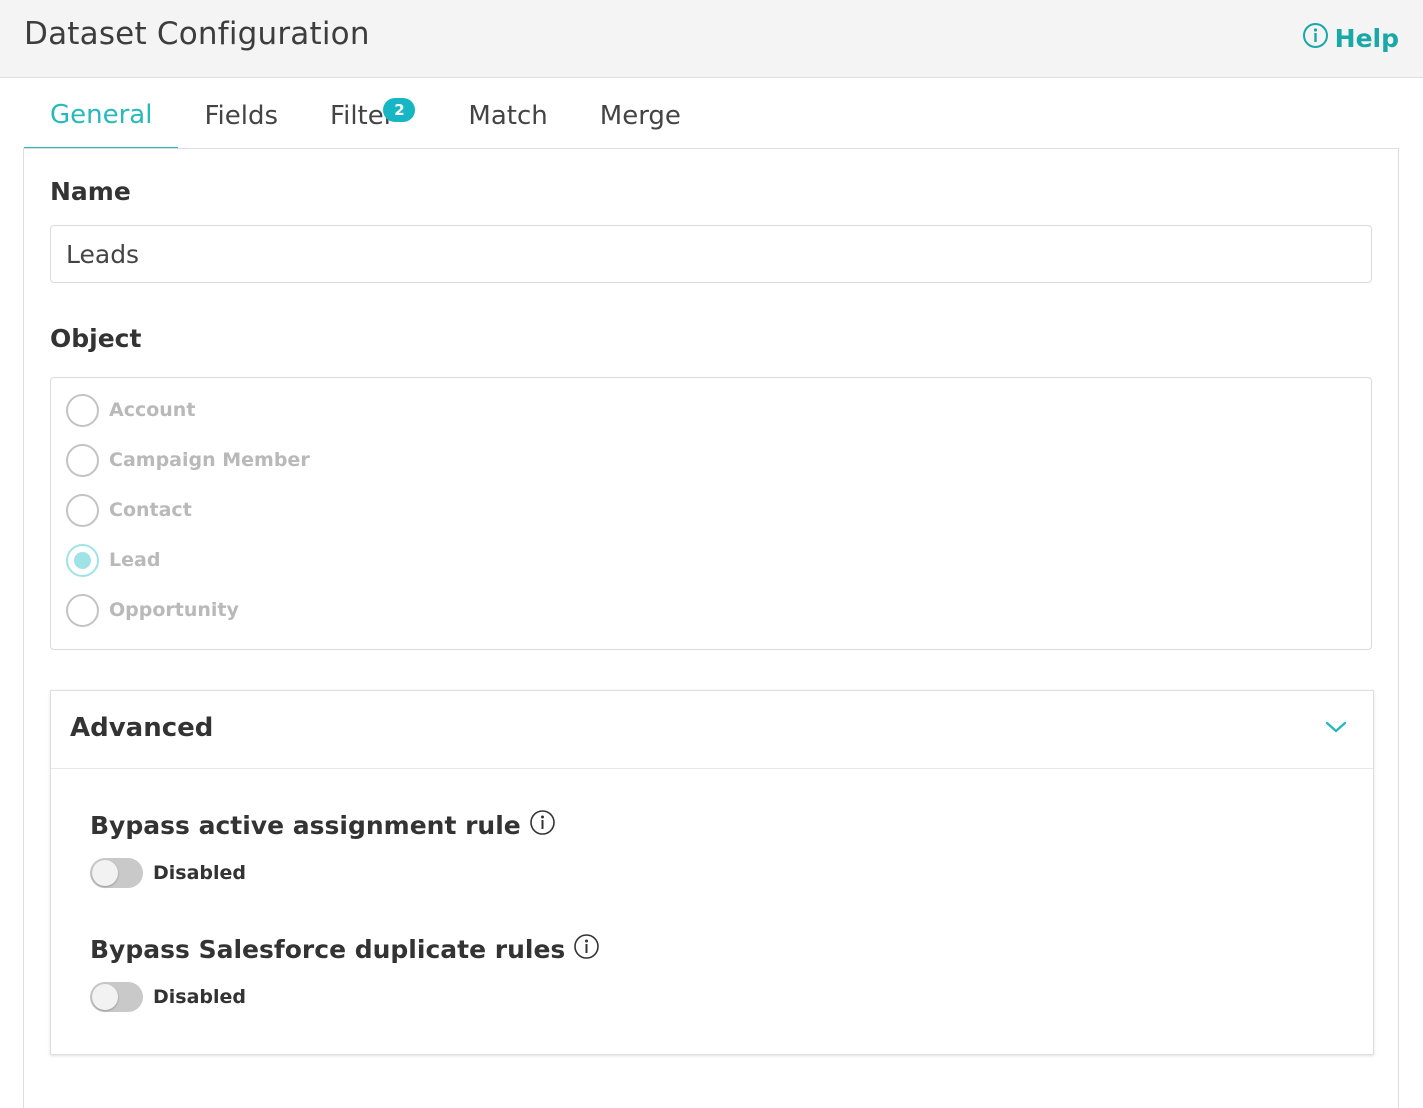  I want to click on radio-option-account: Account, so click(130, 410).